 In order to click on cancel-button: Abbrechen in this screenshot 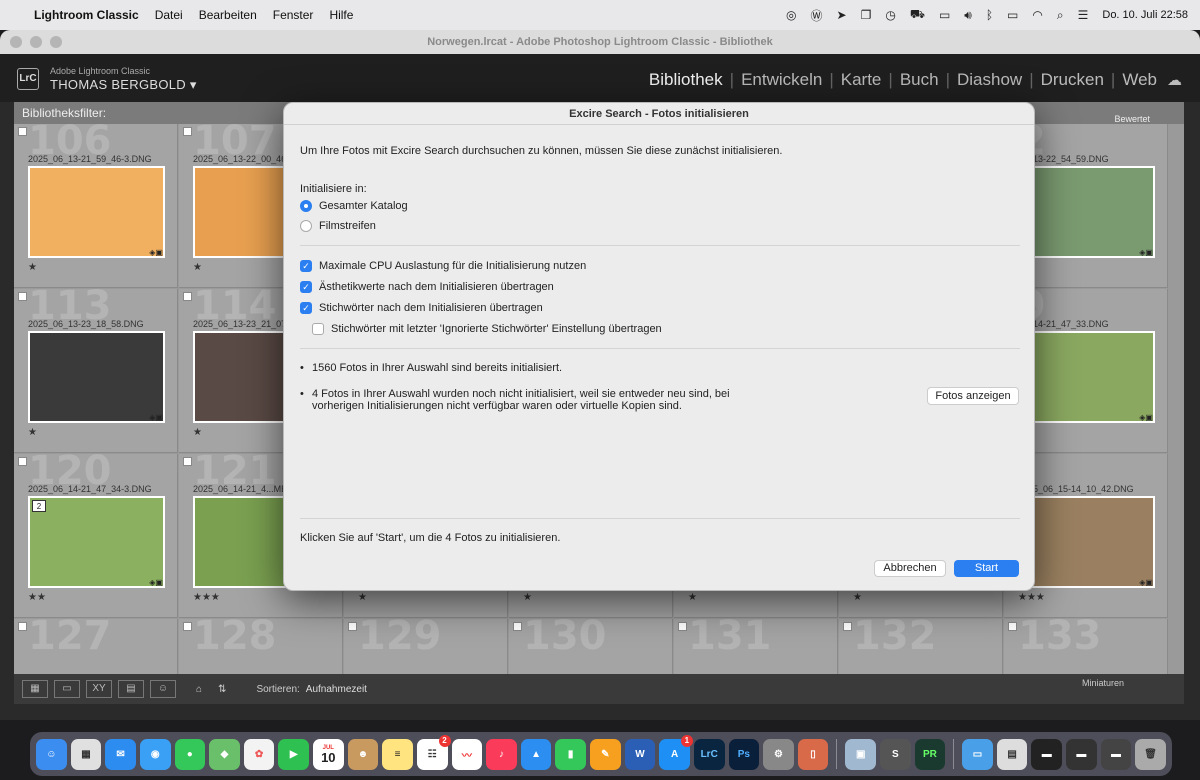, I will do `click(910, 568)`.